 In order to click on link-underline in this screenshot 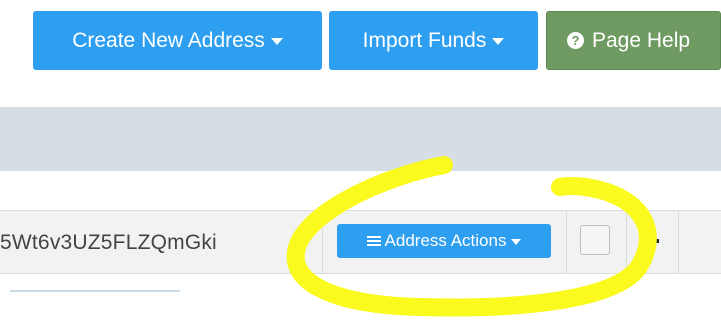, I will do `click(95, 291)`.